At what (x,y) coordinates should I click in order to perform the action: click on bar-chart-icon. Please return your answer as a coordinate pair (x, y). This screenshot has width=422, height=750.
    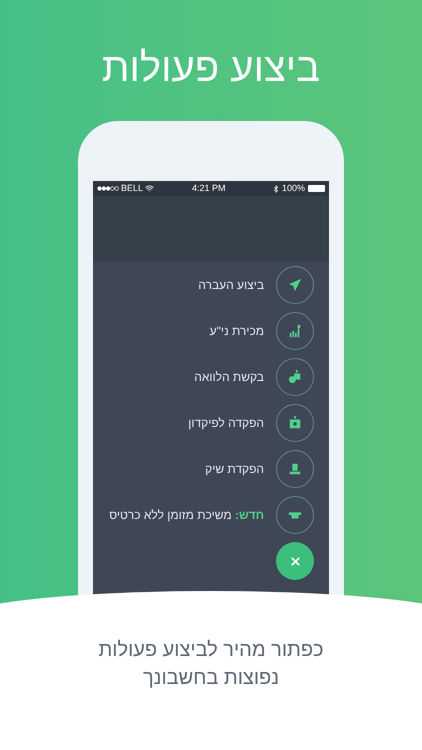
    Looking at the image, I should click on (295, 331).